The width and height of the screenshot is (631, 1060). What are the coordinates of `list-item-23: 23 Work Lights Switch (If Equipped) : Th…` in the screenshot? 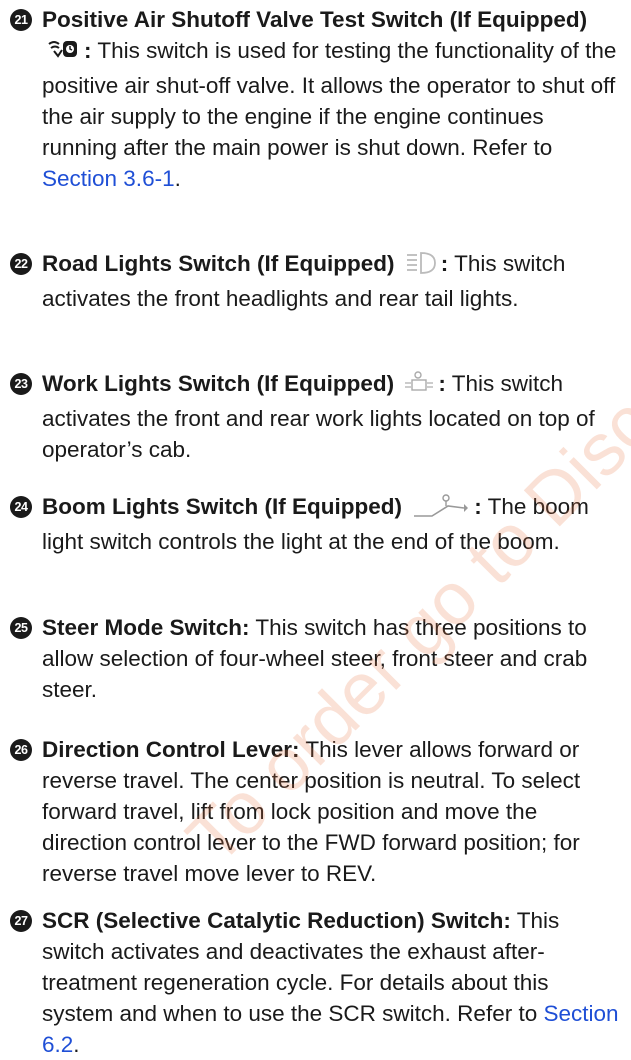 It's located at (316, 416).